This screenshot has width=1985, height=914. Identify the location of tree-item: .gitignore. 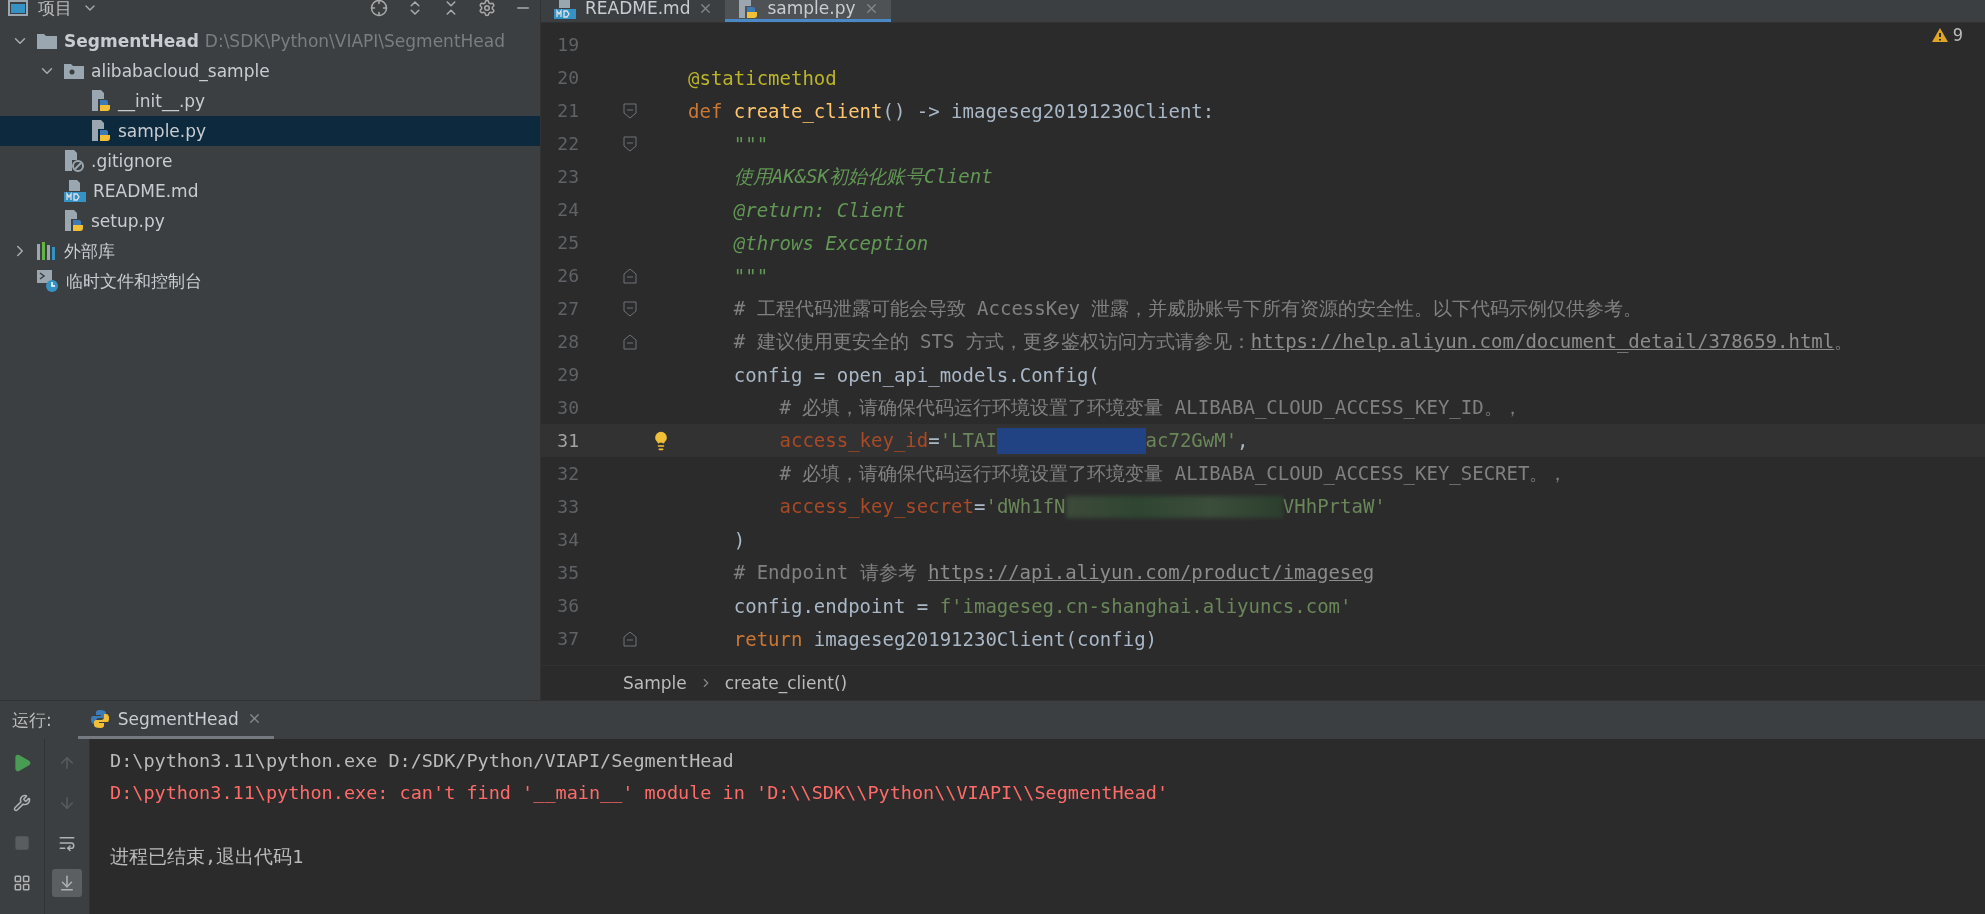
(270, 161).